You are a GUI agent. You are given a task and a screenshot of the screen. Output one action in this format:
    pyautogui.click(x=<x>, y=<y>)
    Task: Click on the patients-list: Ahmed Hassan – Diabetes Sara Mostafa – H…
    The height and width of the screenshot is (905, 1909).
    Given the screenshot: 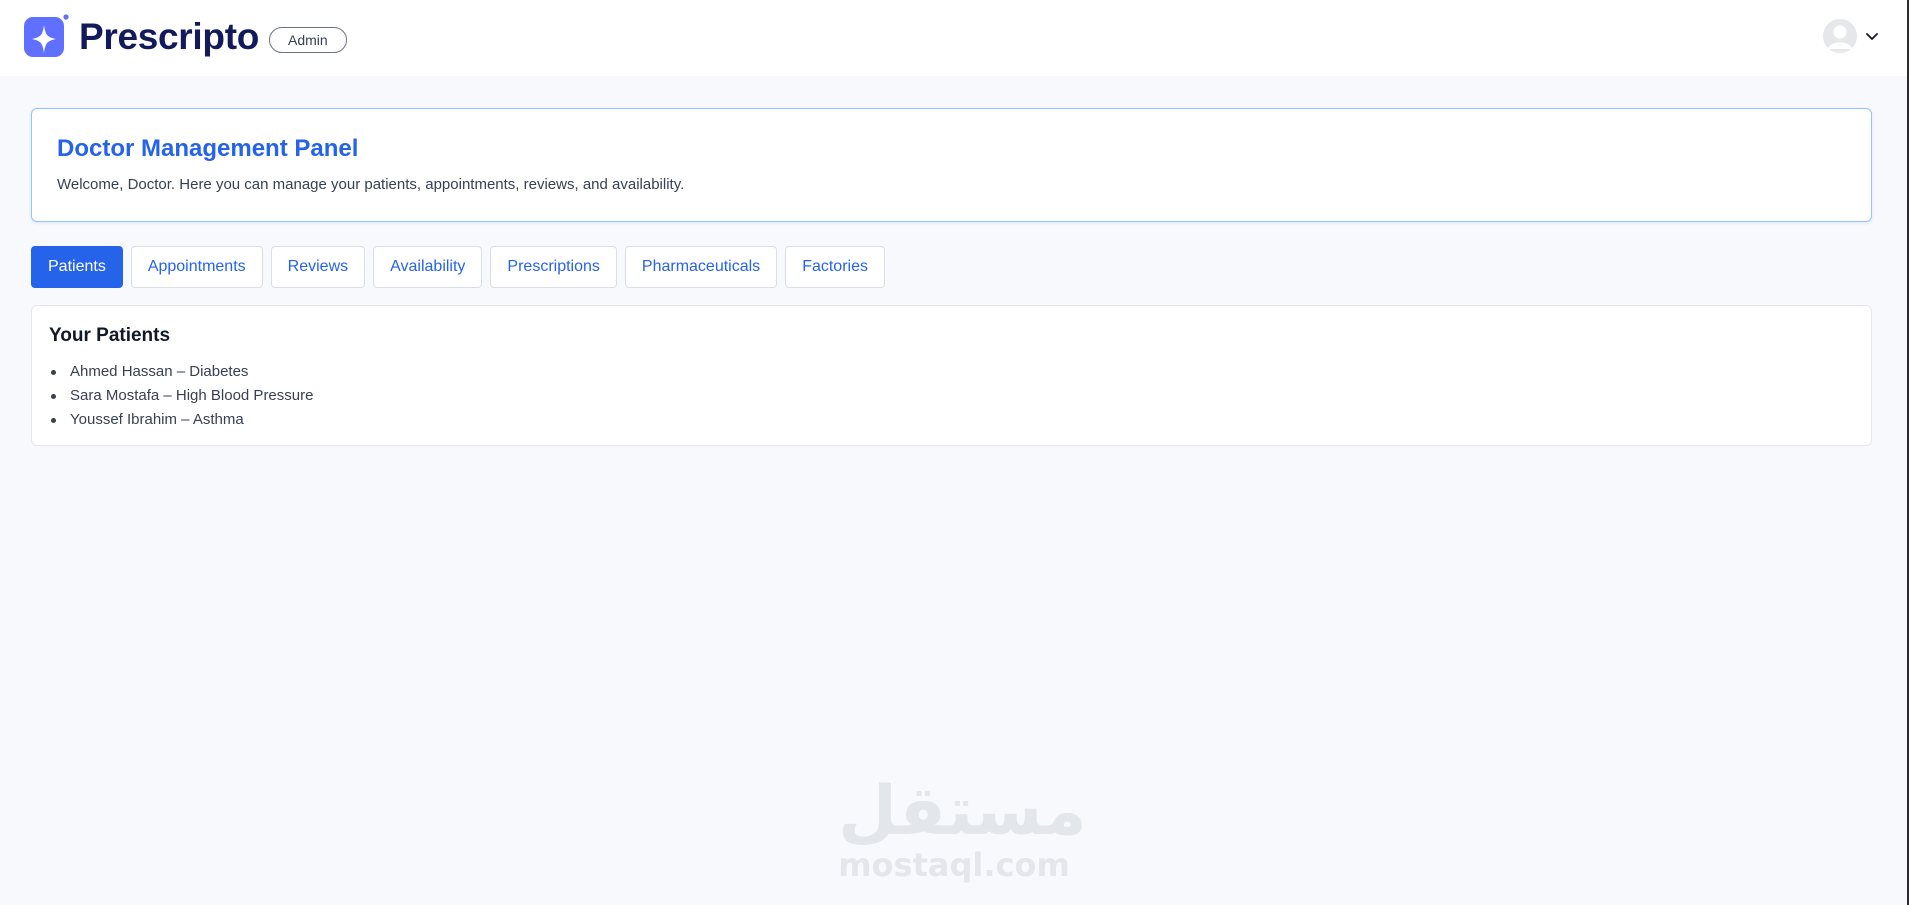 What is the action you would take?
    pyautogui.click(x=182, y=396)
    